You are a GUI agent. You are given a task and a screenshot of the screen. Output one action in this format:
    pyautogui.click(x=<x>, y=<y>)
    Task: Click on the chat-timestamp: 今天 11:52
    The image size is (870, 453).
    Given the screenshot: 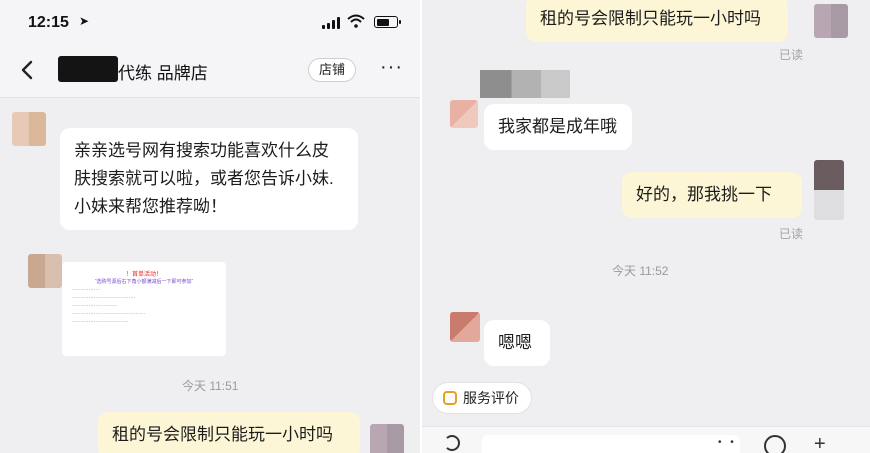 What is the action you would take?
    pyautogui.click(x=640, y=271)
    